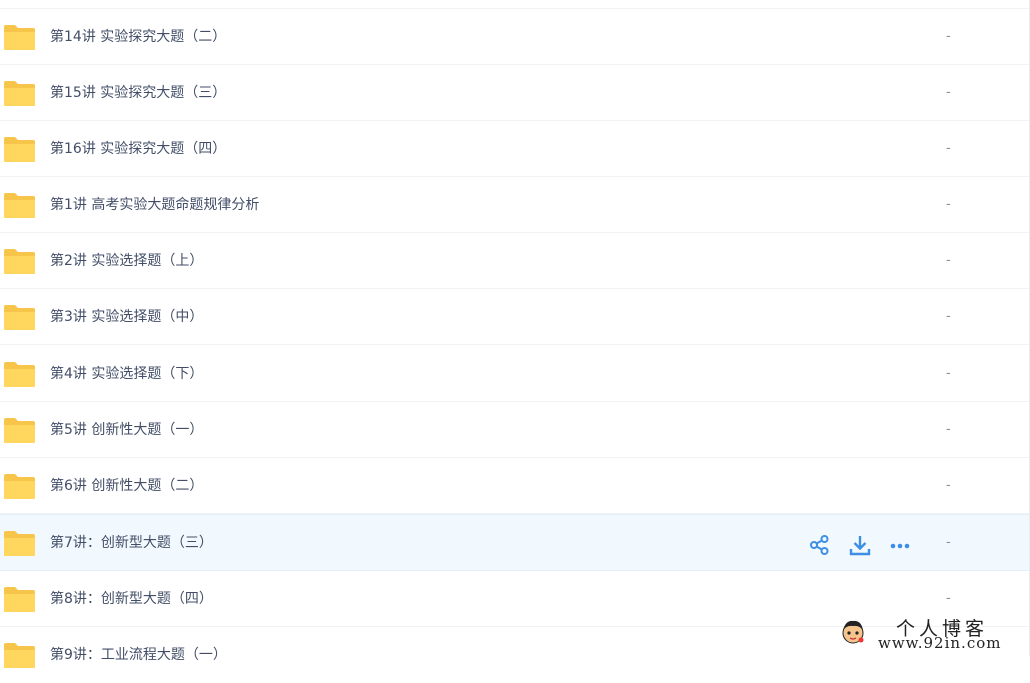 The image size is (1030, 683). I want to click on list-top-border, so click(515, 4).